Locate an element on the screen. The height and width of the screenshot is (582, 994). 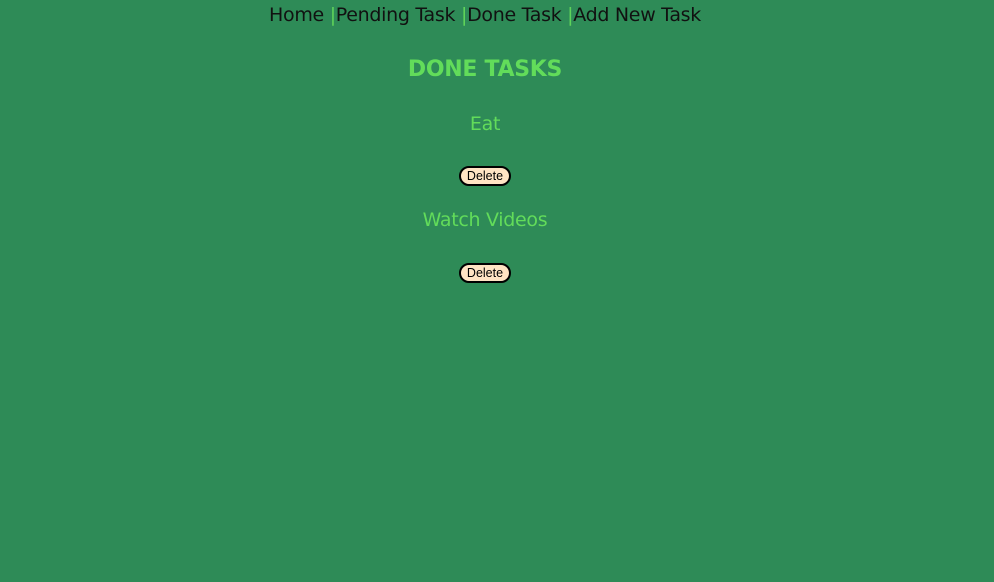
task-title: Eat is located at coordinates (485, 124).